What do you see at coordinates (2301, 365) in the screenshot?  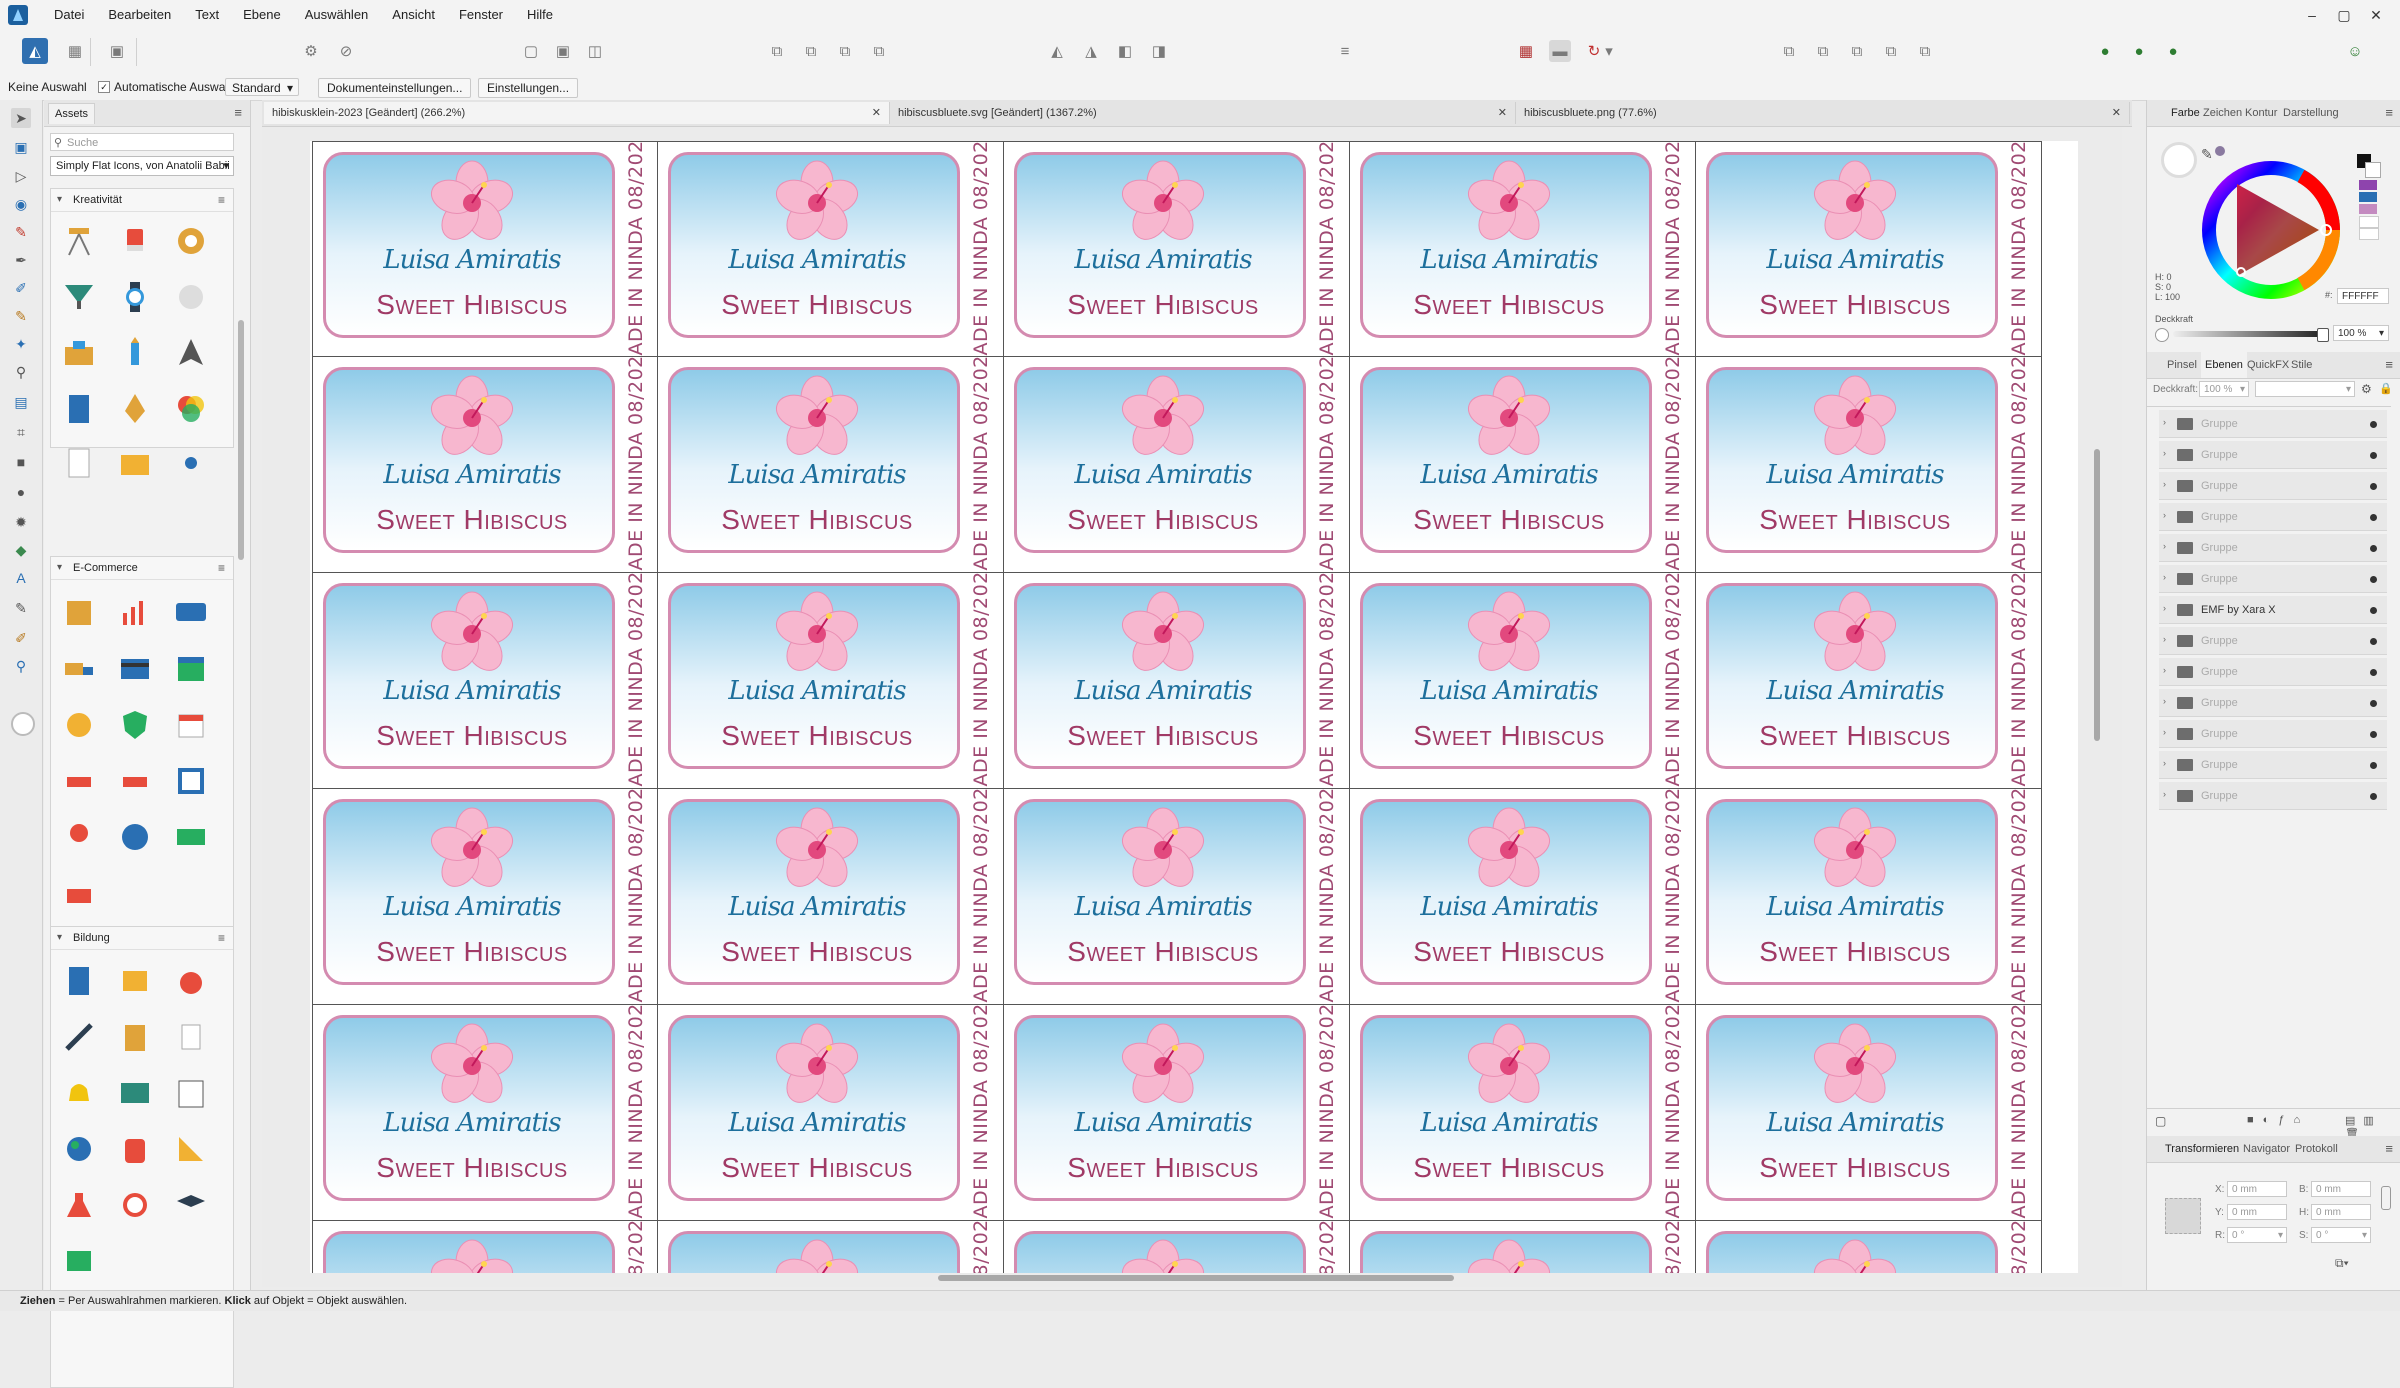 I see `tab-stile: Stile` at bounding box center [2301, 365].